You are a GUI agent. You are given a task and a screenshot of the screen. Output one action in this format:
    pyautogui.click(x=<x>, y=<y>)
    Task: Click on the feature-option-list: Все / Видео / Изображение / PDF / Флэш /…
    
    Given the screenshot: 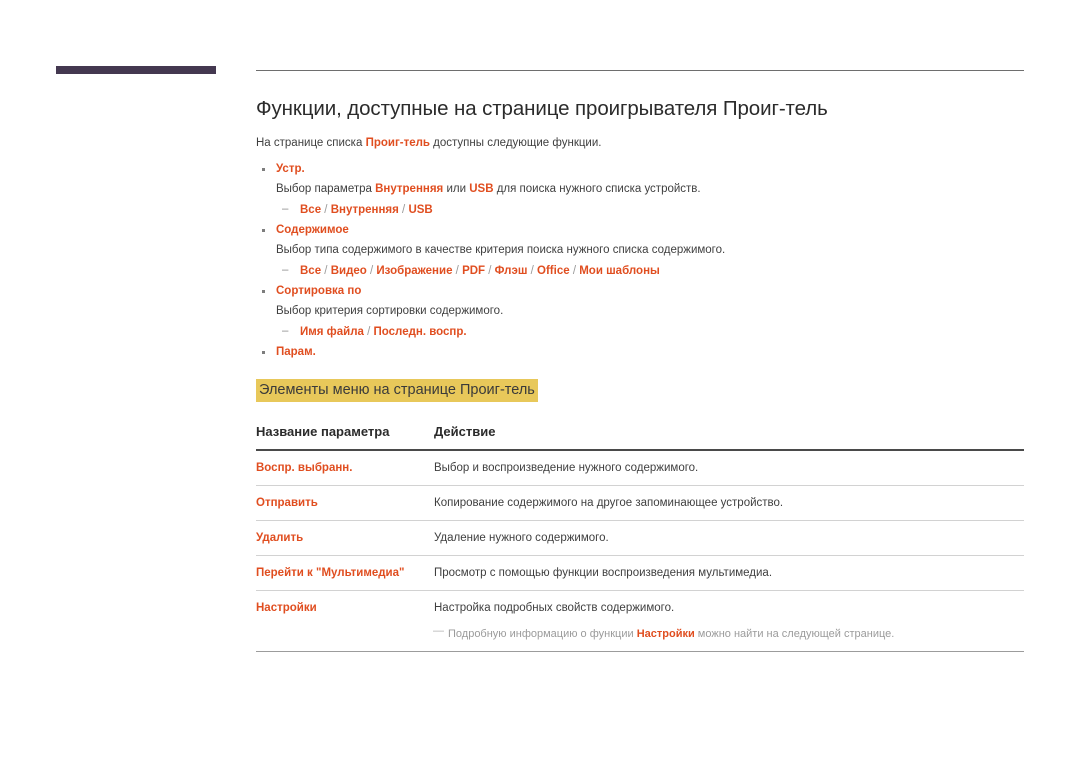 What is the action you would take?
    pyautogui.click(x=650, y=271)
    